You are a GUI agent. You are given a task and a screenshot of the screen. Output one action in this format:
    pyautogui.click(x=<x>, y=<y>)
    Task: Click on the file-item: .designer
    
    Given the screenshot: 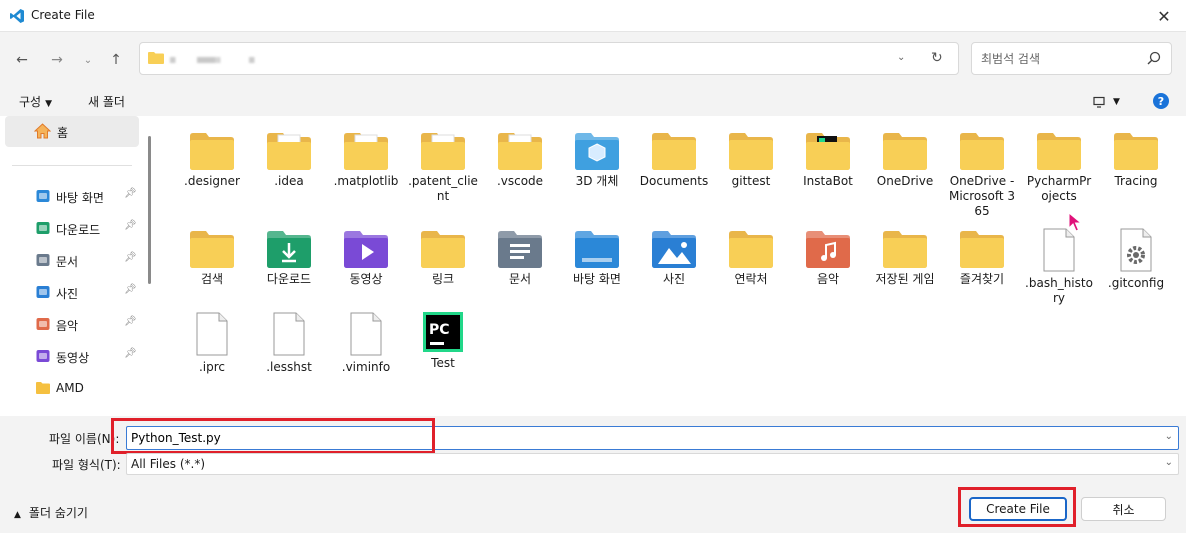 What is the action you would take?
    pyautogui.click(x=212, y=159)
    